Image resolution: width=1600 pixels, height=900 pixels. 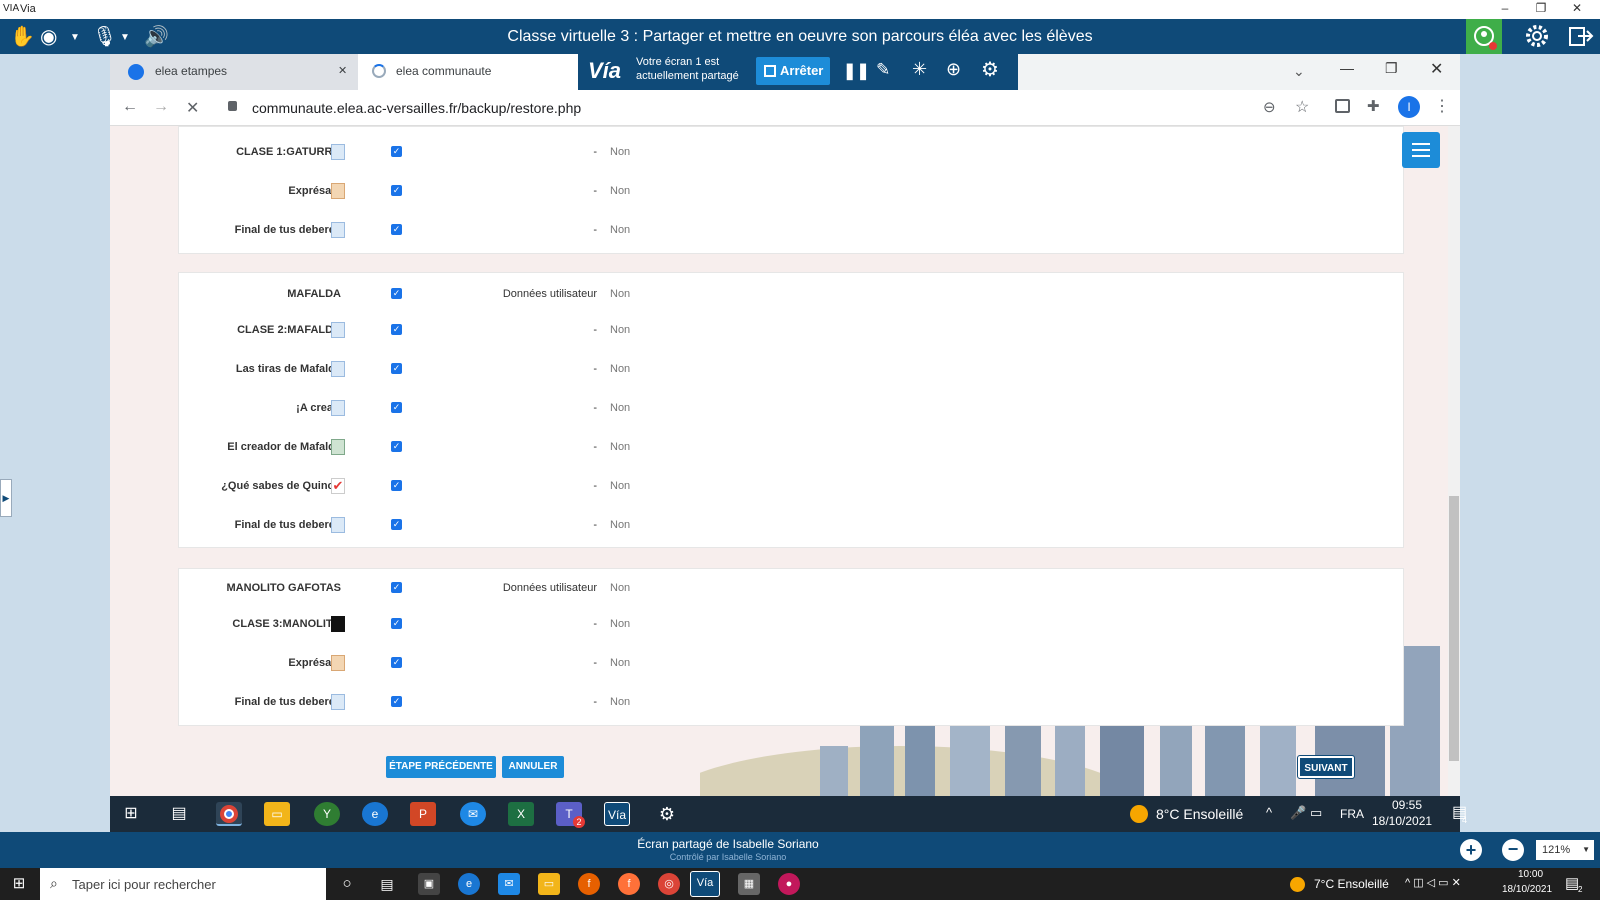 I want to click on hamburger-menu-icon, so click(x=1421, y=150).